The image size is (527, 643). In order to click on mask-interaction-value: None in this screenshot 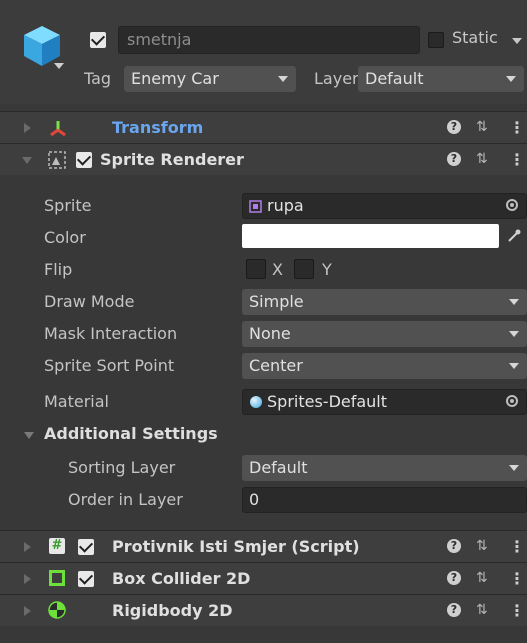, I will do `click(270, 333)`.